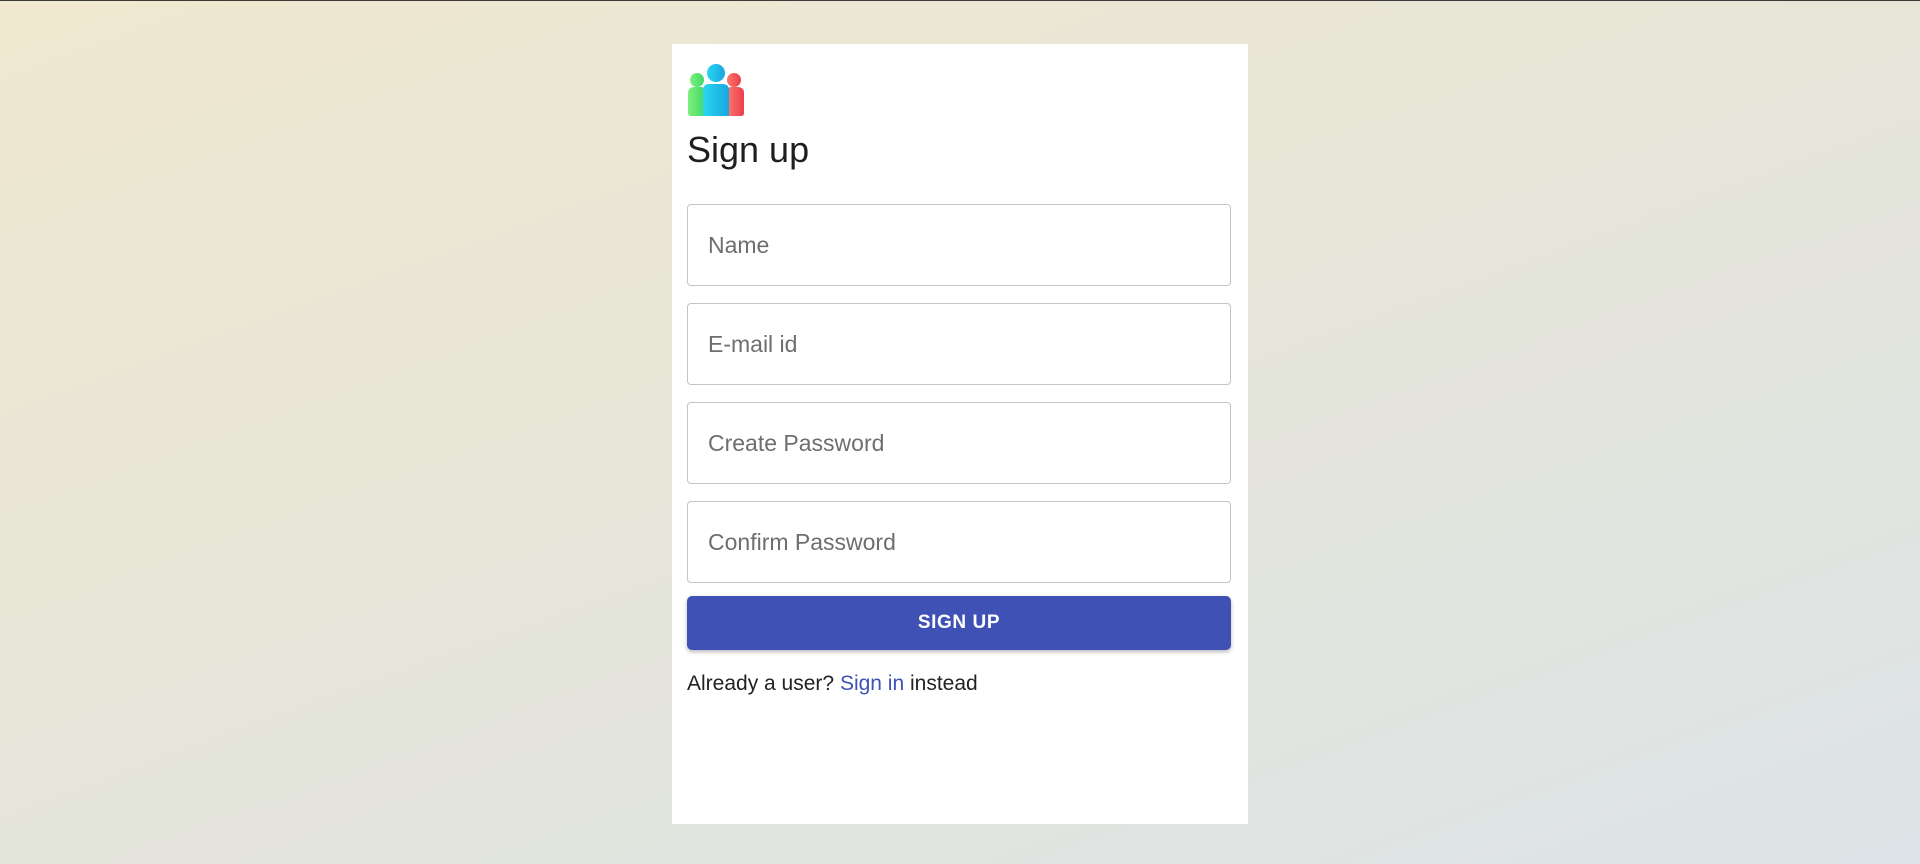 The height and width of the screenshot is (864, 1920). I want to click on confirm-password-field, so click(959, 542).